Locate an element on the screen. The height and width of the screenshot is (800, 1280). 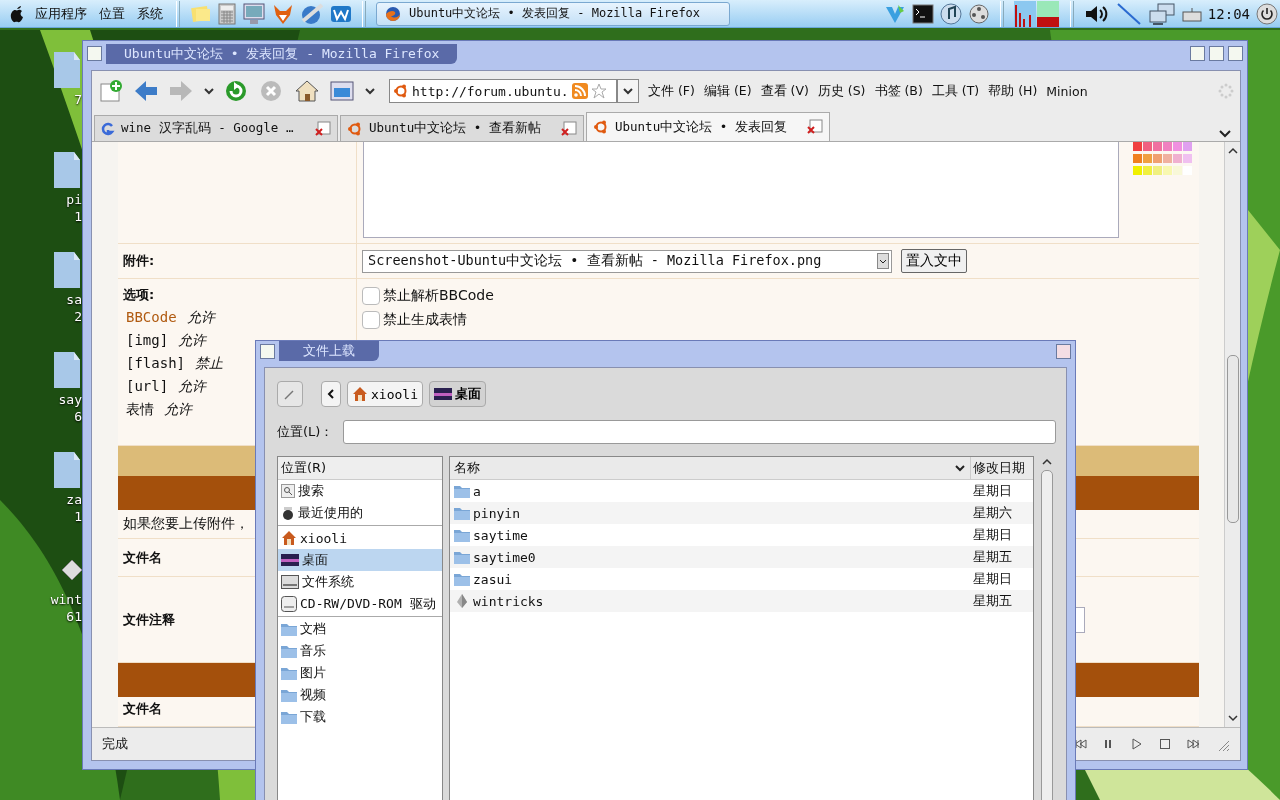
browser-tab: Ubuntu中文论坛 • 发表回复 is located at coordinates (708, 126).